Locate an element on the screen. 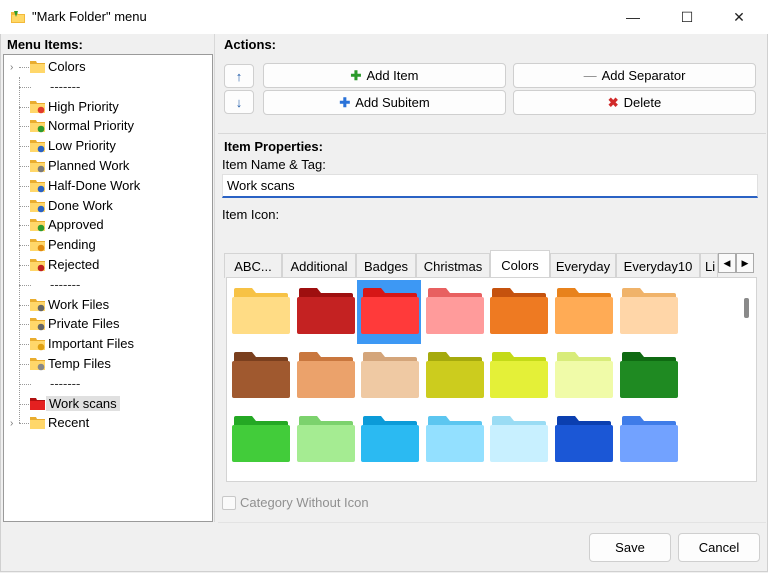 The image size is (768, 573). tree-item: Done Work is located at coordinates (104, 206).